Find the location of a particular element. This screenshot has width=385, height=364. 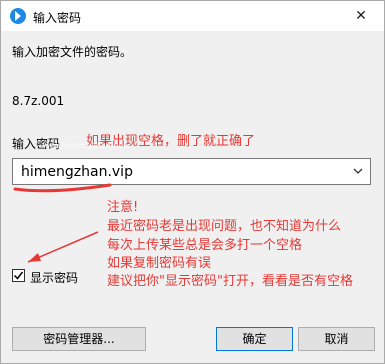

close-button: ✕ is located at coordinates (361, 16).